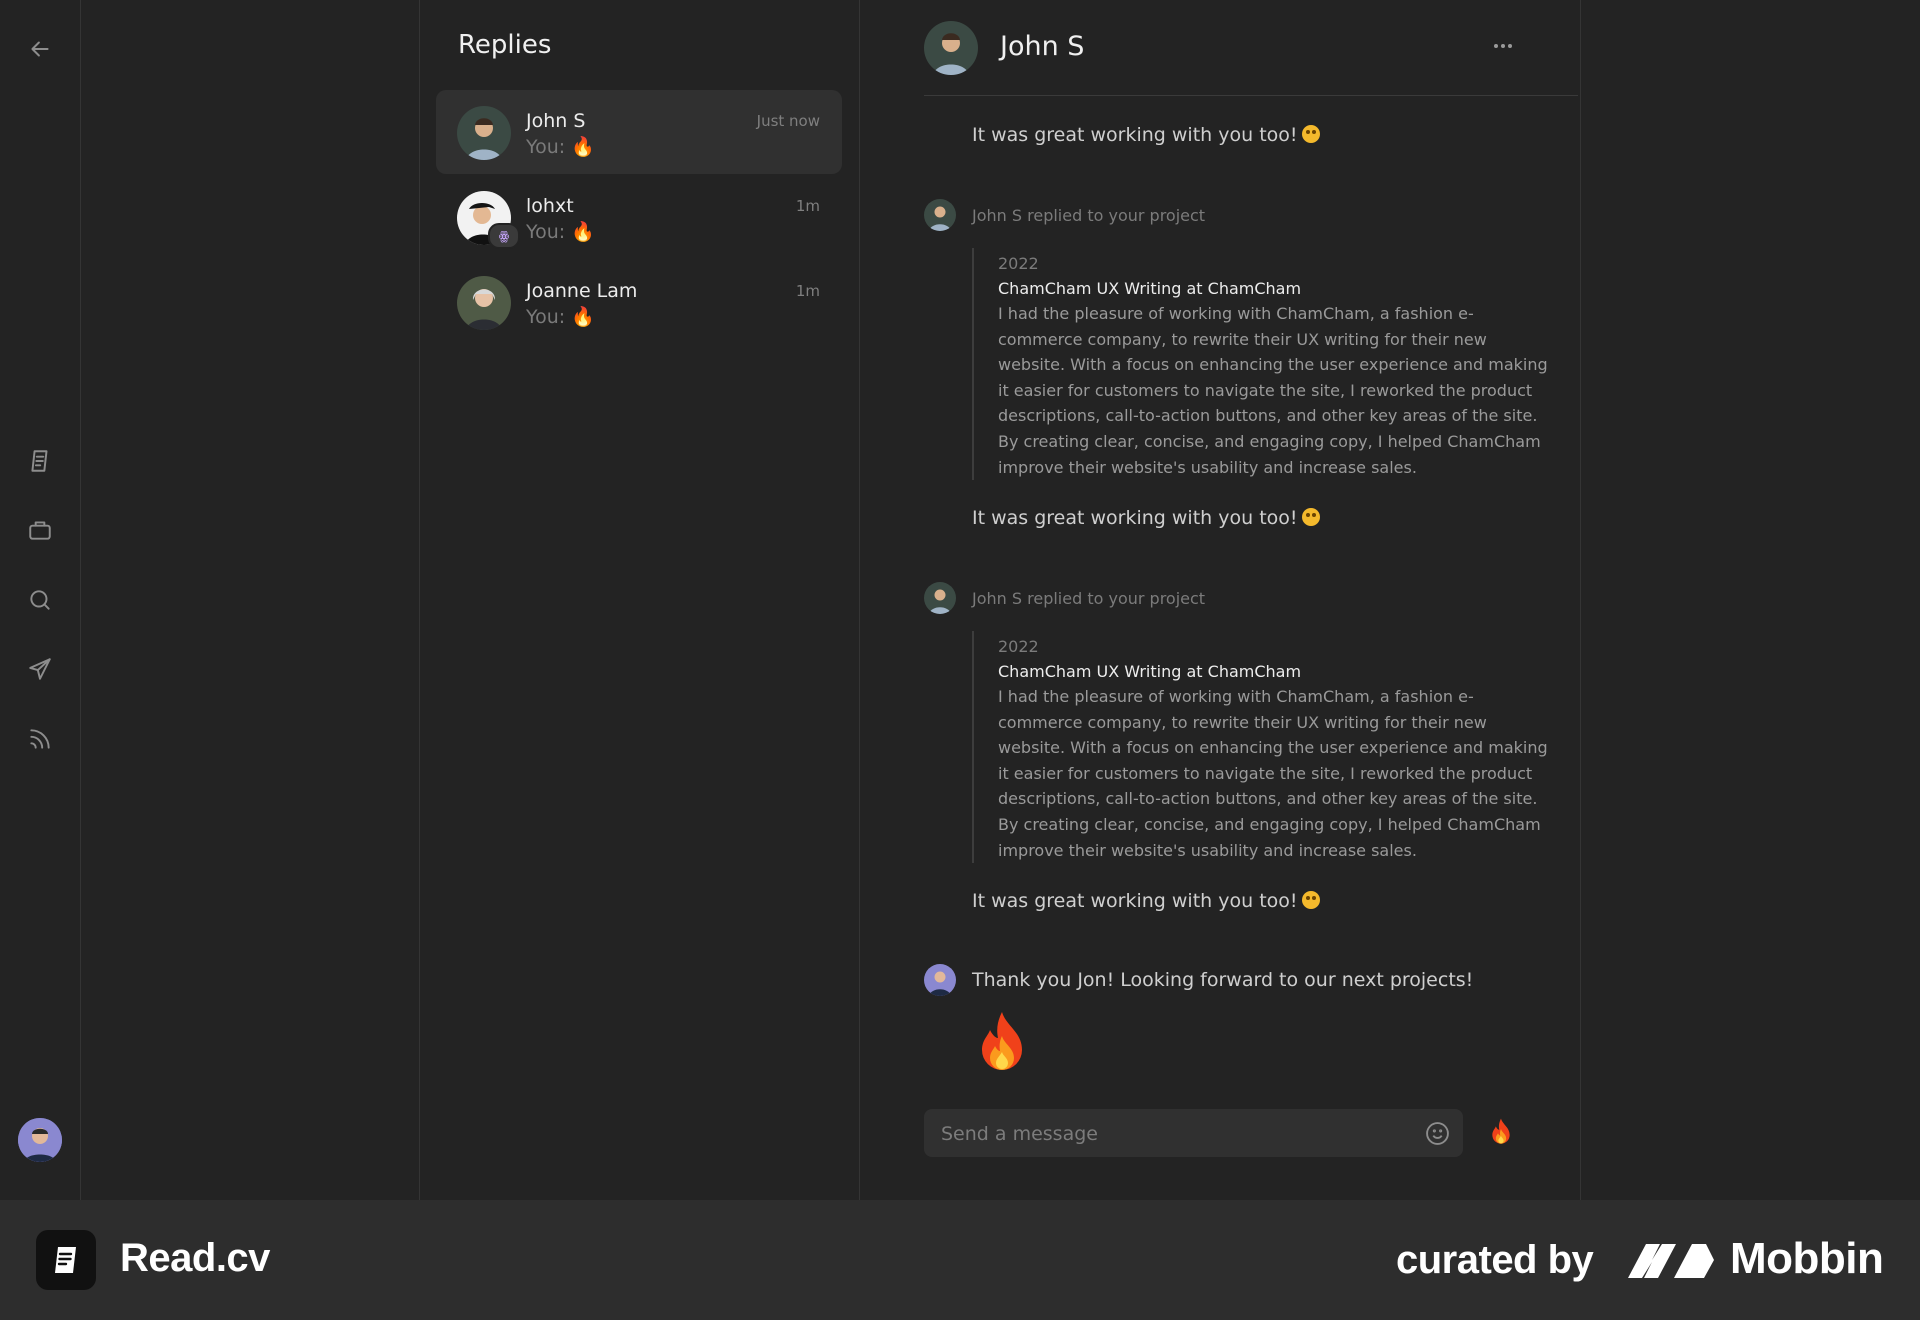  I want to click on back-button, so click(40, 49).